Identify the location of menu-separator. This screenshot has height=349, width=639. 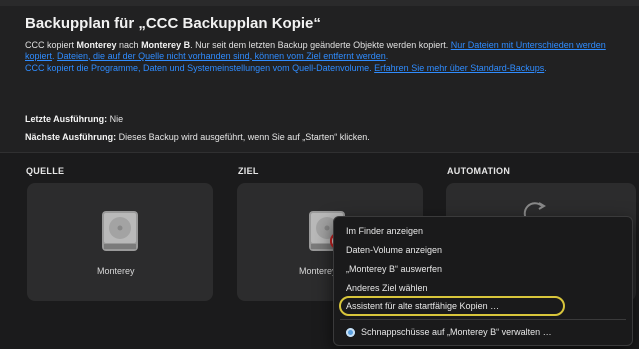
(483, 319).